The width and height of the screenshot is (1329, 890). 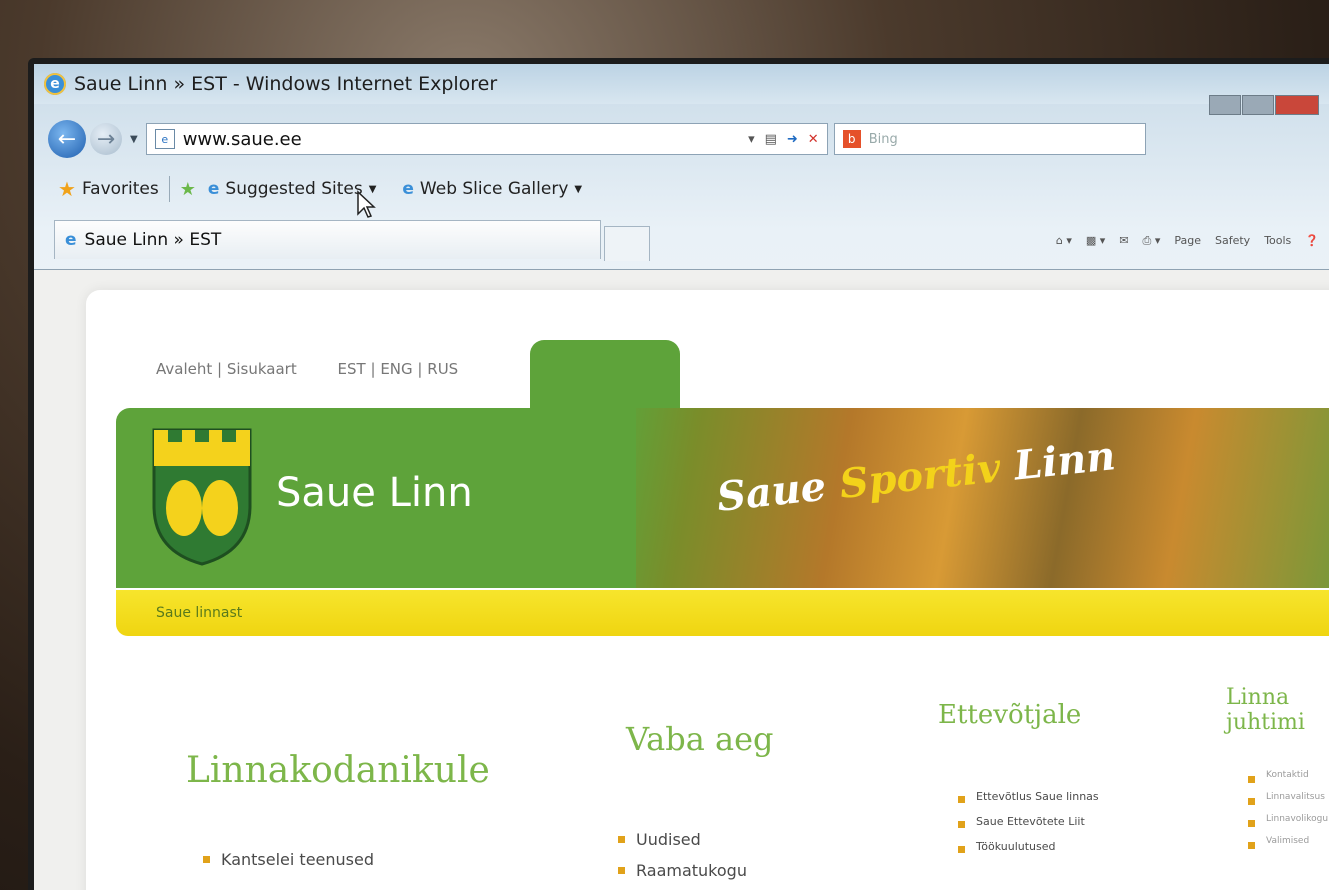 What do you see at coordinates (1027, 821) in the screenshot?
I see `list-item: Saue Ettevõtete Liit` at bounding box center [1027, 821].